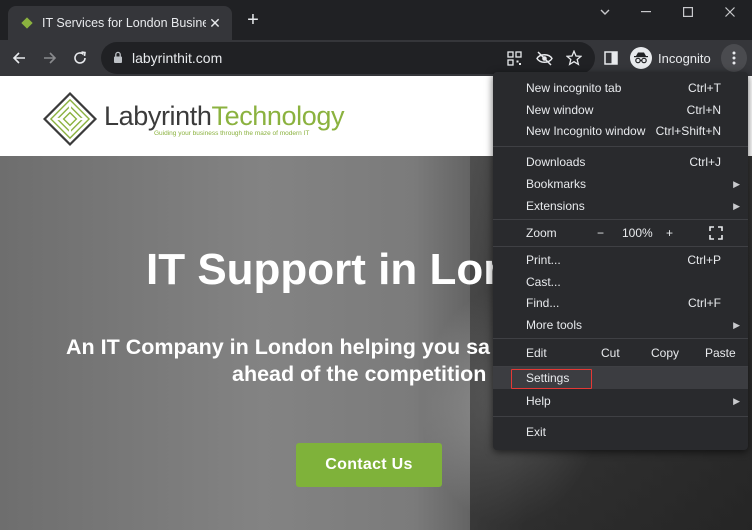 Image resolution: width=752 pixels, height=530 pixels. Describe the element at coordinates (684, 58) in the screenshot. I see `incognito-label: Incognito` at that location.